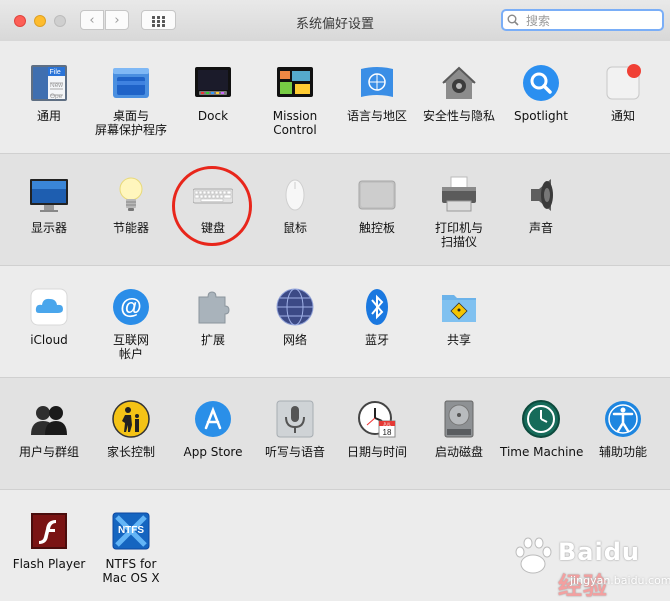 This screenshot has height=601, width=670. What do you see at coordinates (49, 429) in the screenshot?
I see `pref-users-groups: 用户与群组` at bounding box center [49, 429].